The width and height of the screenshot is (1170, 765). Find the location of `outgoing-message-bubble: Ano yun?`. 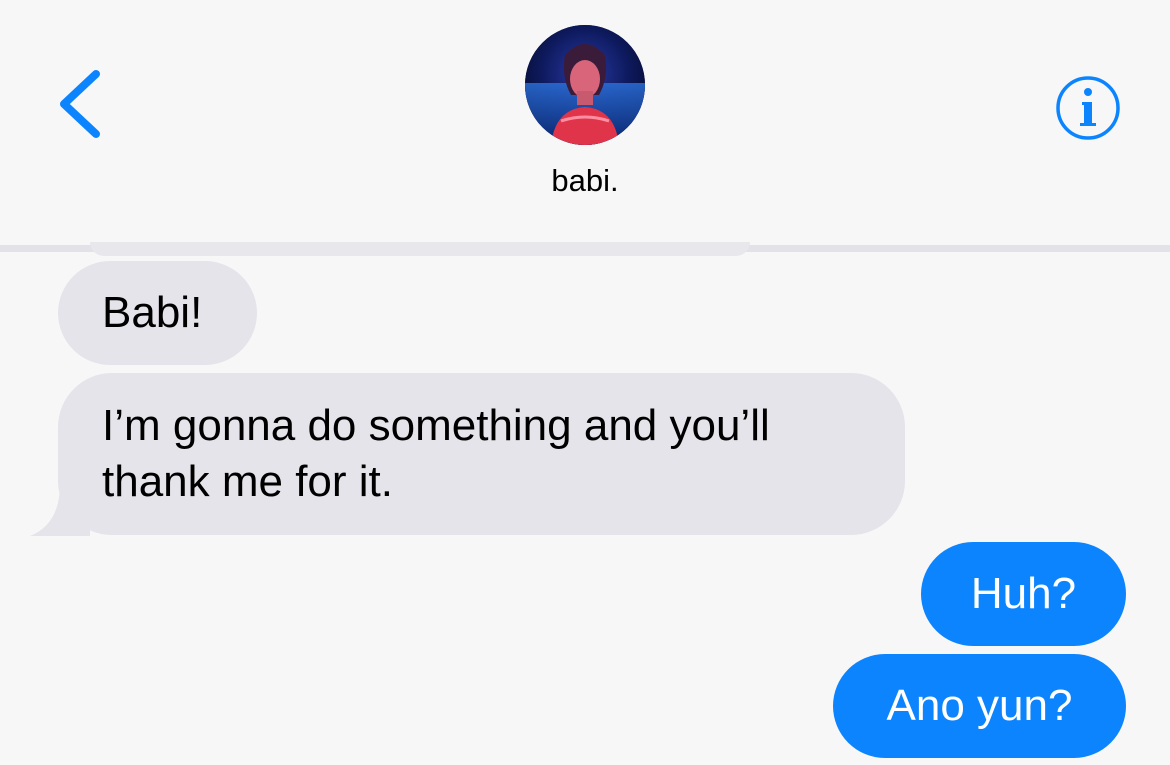

outgoing-message-bubble: Ano yun? is located at coordinates (979, 706).